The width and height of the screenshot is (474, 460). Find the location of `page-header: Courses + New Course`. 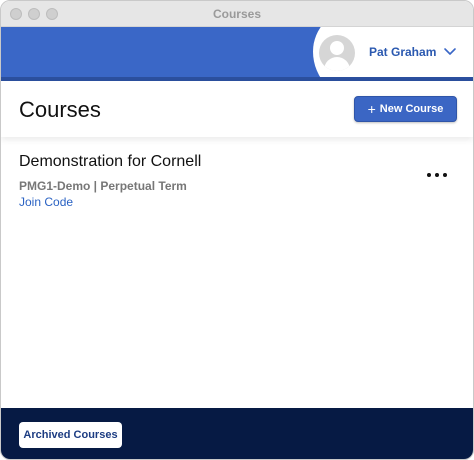

page-header: Courses + New Course is located at coordinates (237, 109).